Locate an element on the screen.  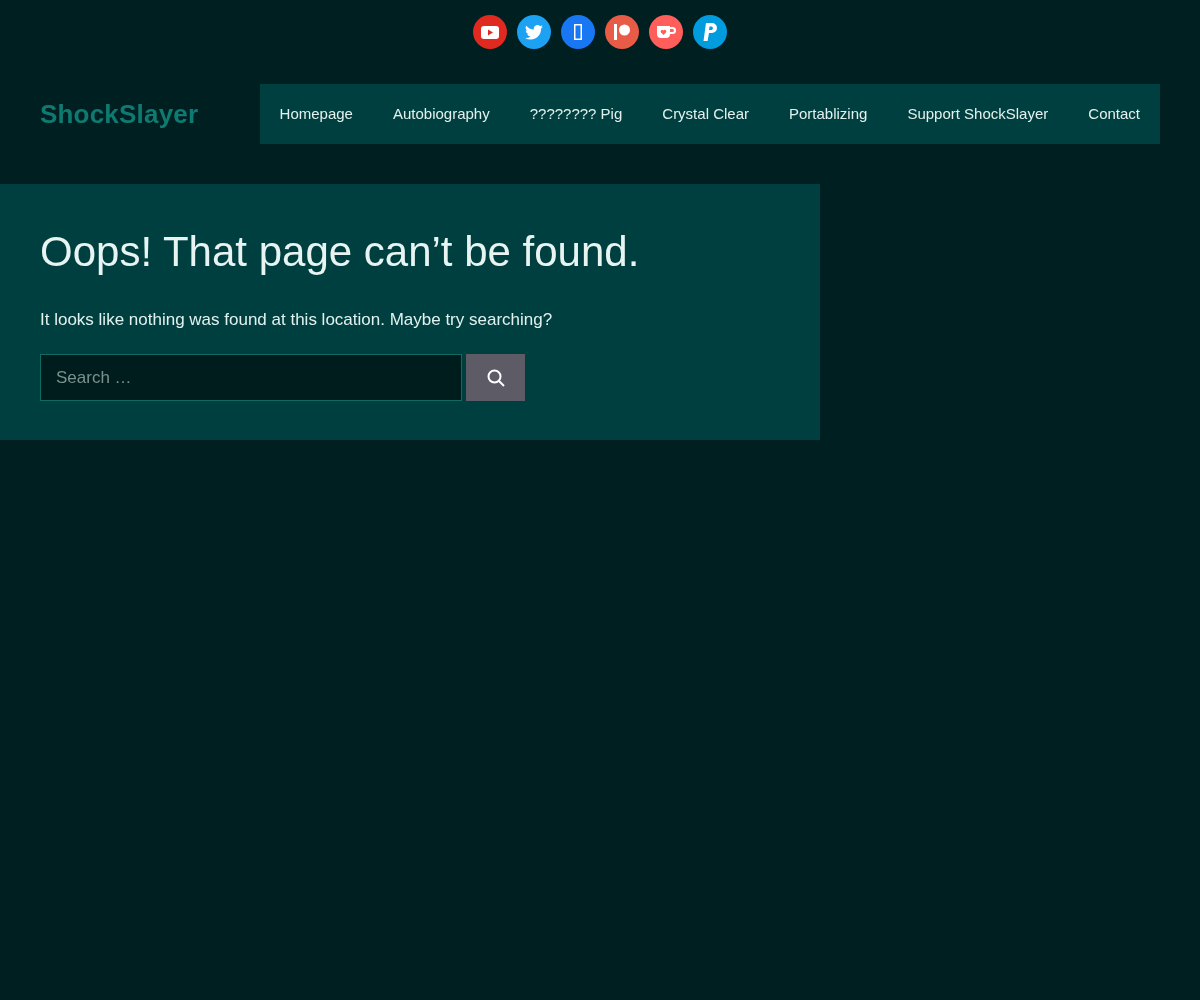
bird-icon is located at coordinates (534, 32).